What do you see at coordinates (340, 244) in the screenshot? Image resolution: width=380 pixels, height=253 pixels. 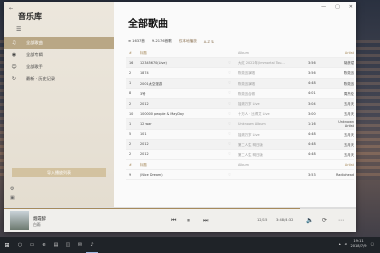 I see `network-icon: ▴` at bounding box center [340, 244].